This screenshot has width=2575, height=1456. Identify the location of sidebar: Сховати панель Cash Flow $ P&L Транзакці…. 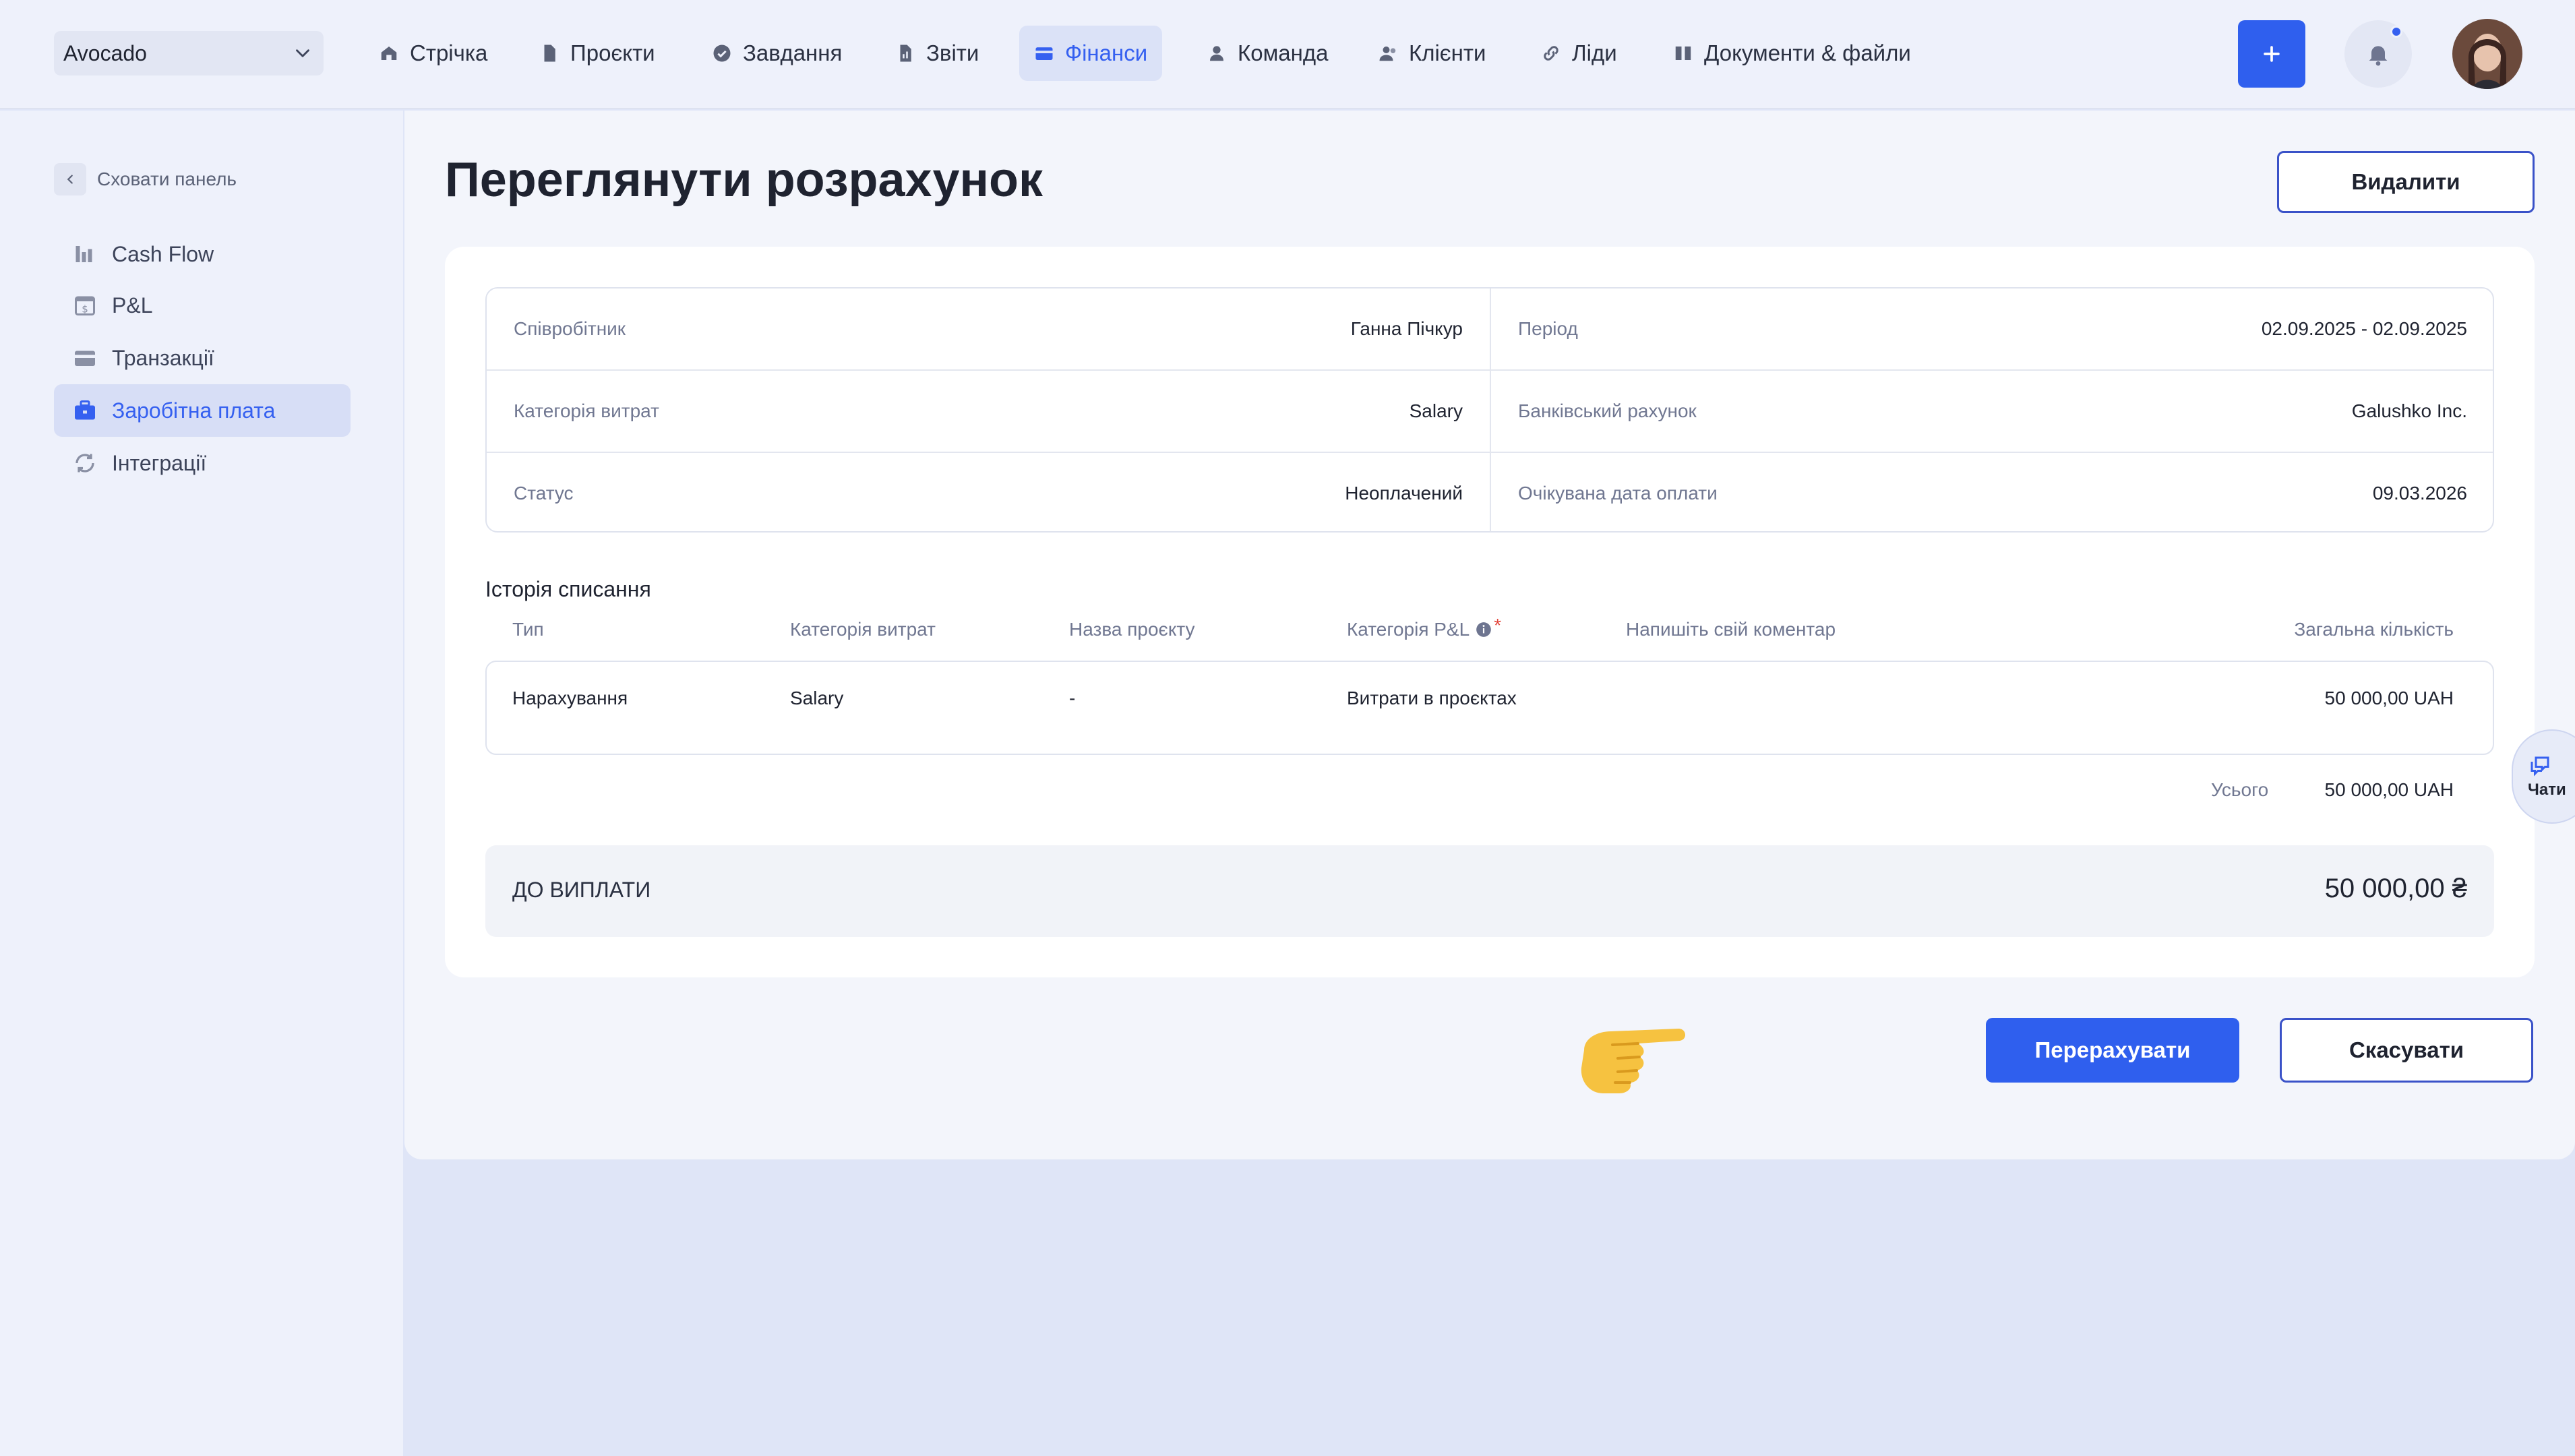
(201, 783).